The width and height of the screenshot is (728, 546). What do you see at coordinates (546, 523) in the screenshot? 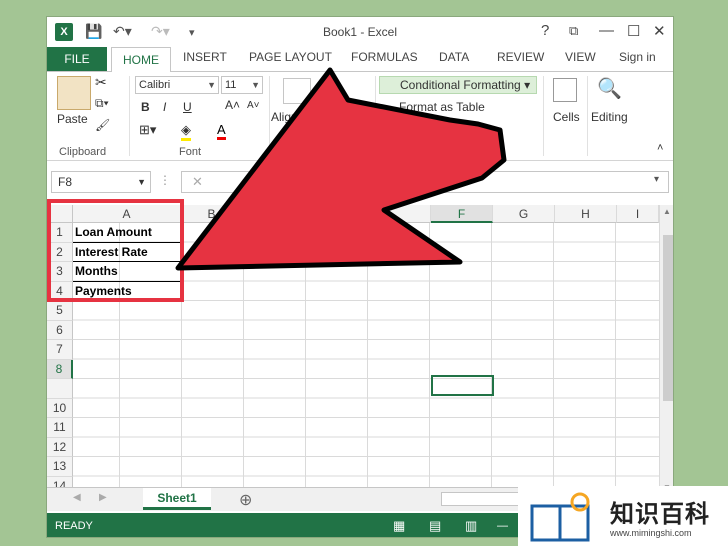
I see `book-left-page` at bounding box center [546, 523].